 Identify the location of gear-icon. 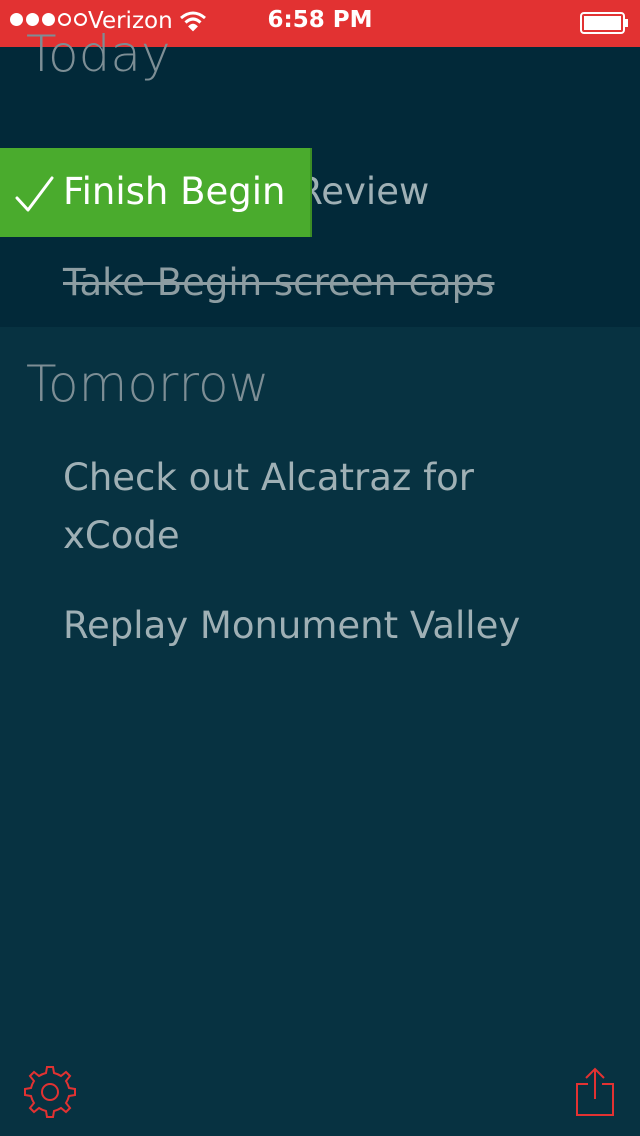
(50, 1094).